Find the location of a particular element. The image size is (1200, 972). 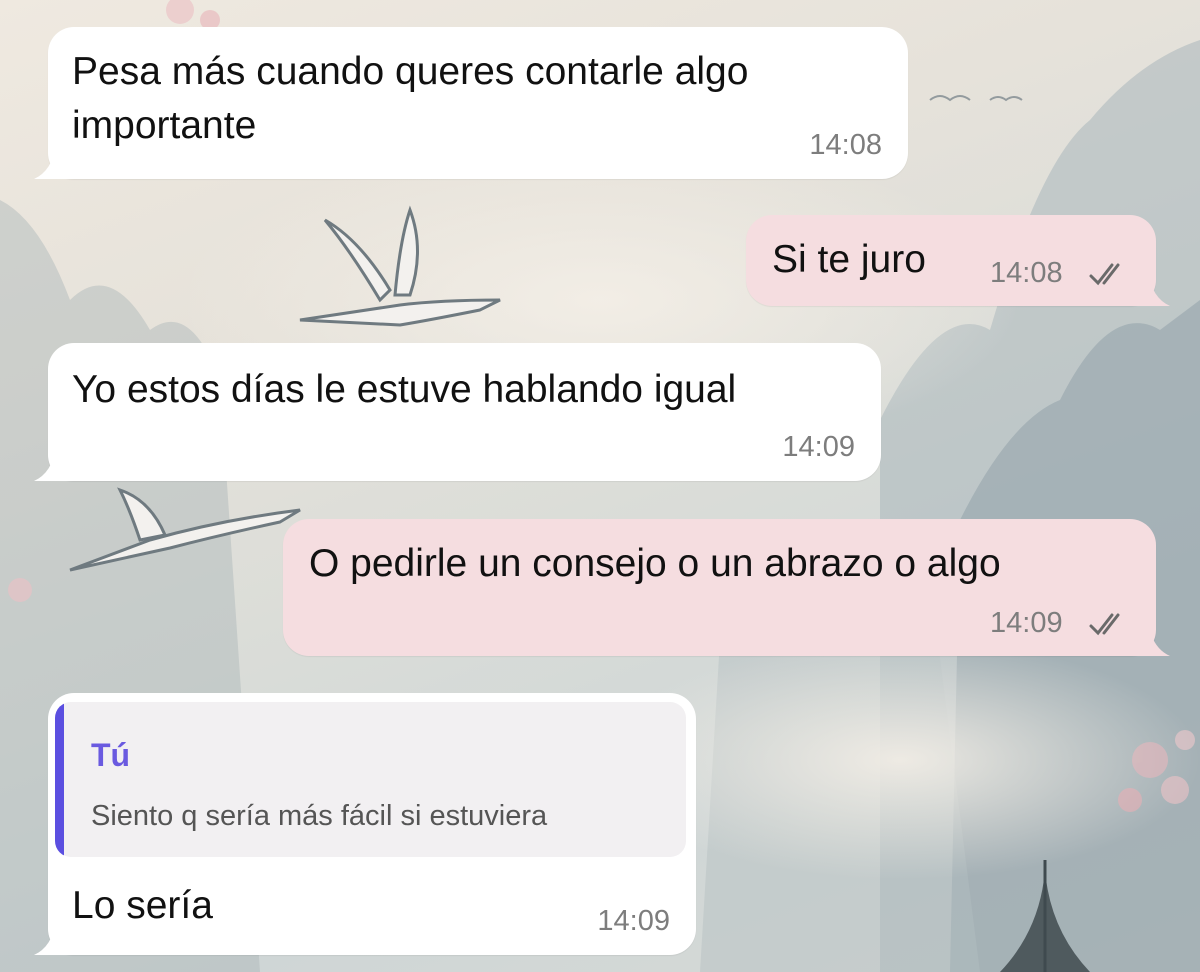

outgoing-message-bubble: Si te juro 14:08 is located at coordinates (958, 260).